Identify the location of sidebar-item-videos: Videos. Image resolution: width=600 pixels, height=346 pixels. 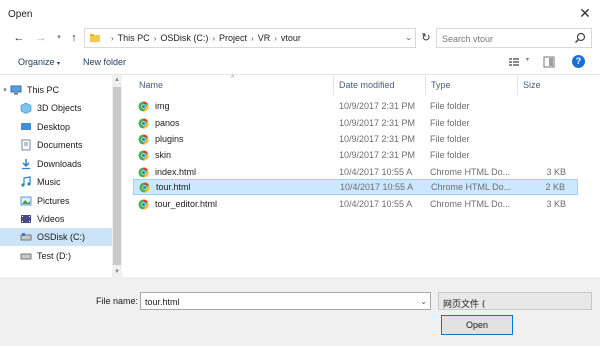
(56, 219).